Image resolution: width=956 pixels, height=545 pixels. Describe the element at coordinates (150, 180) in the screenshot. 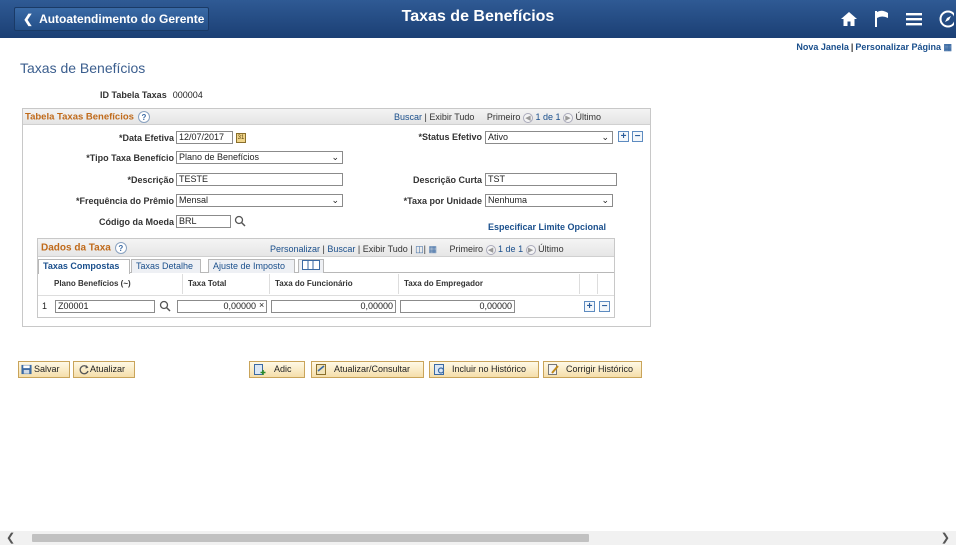

I see `descr-label: *Descrição` at that location.